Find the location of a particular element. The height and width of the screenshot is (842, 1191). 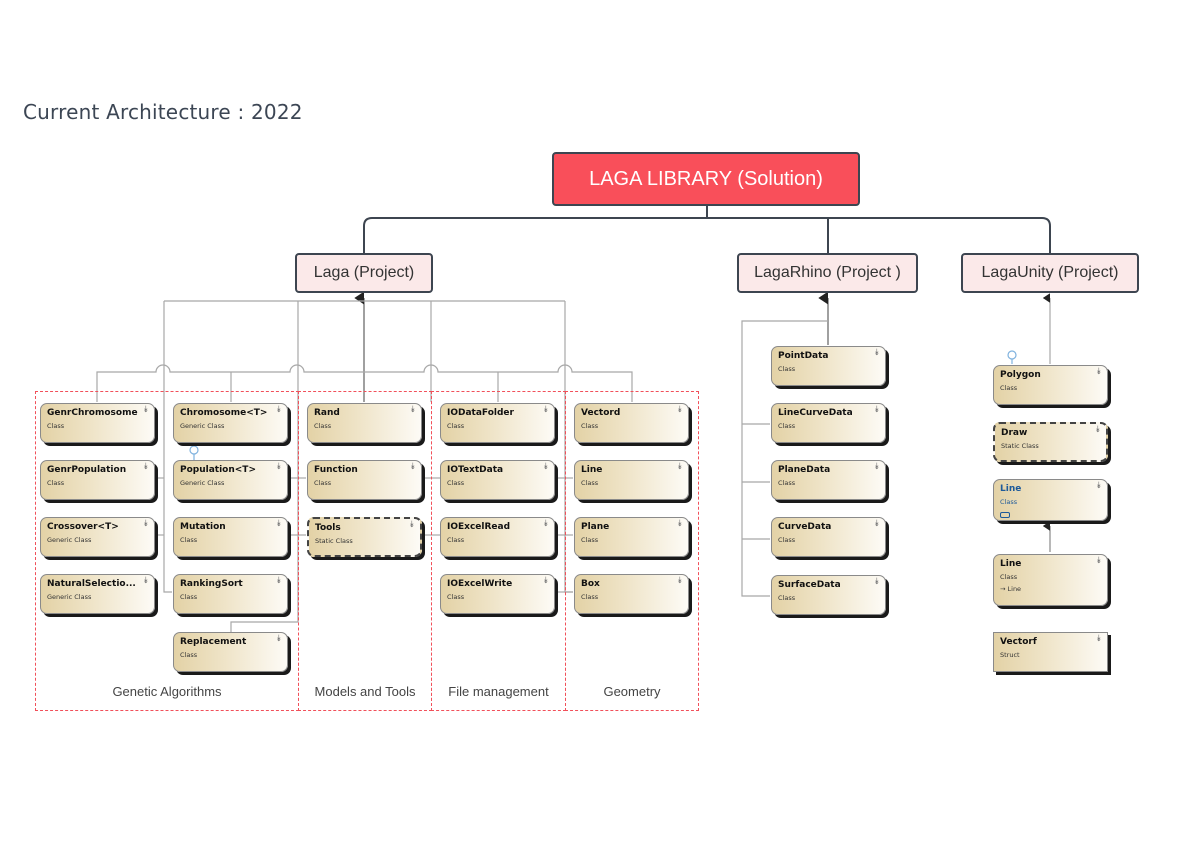

class-surfacedata: SurfaceData Class ⯯ is located at coordinates (828, 595).